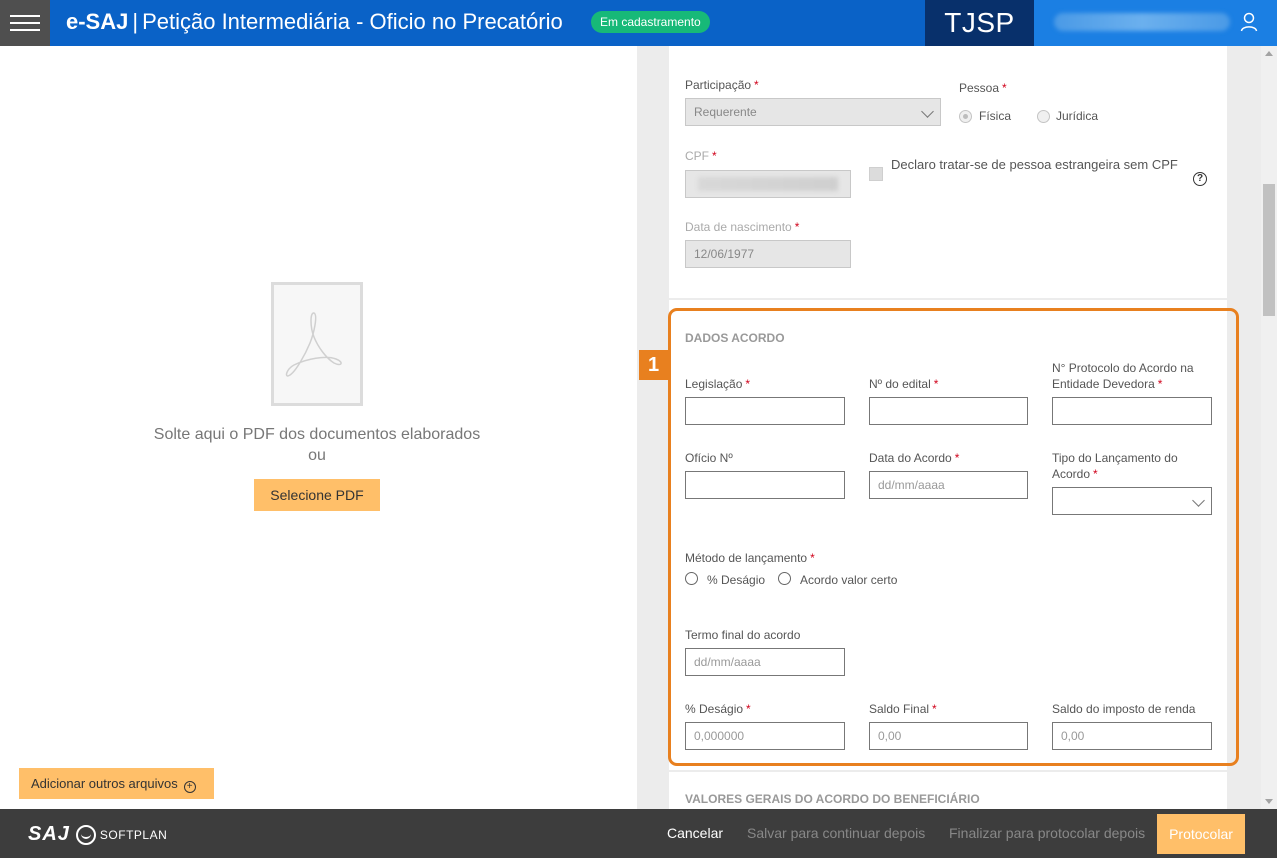  Describe the element at coordinates (965, 116) in the screenshot. I see `radio-fisica` at that location.